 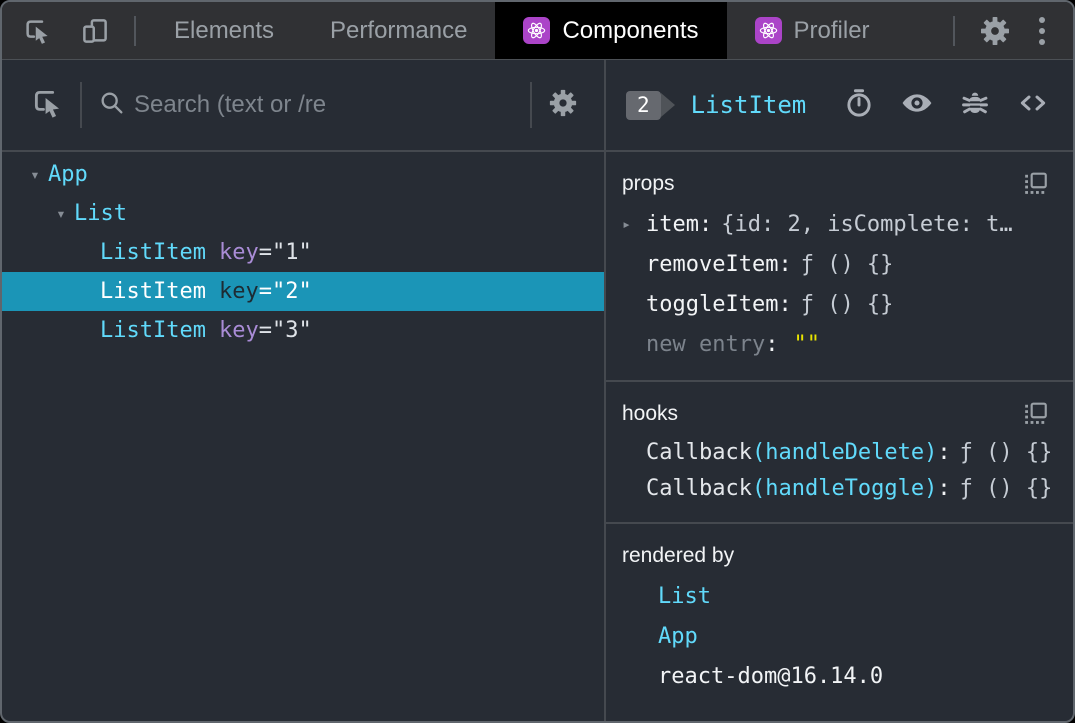 I want to click on prop-row-new-entry: new entry: "", so click(x=842, y=344).